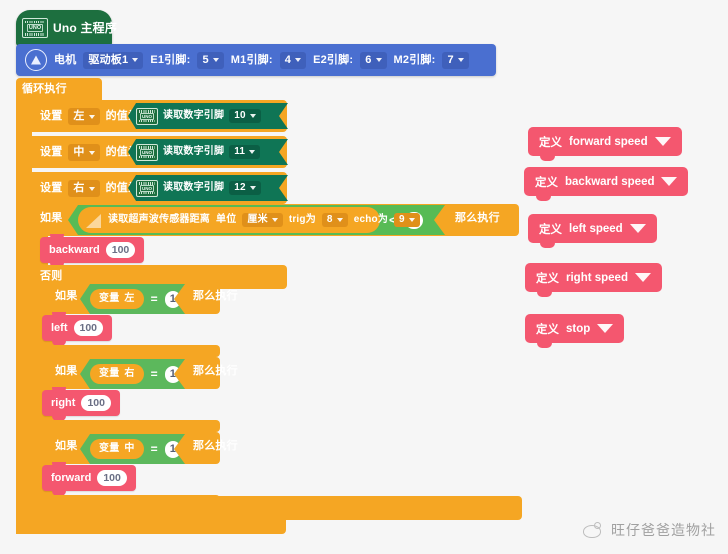 This screenshot has height=554, width=728. What do you see at coordinates (109, 298) in the screenshot?
I see `variable-label-0: 变量` at bounding box center [109, 298].